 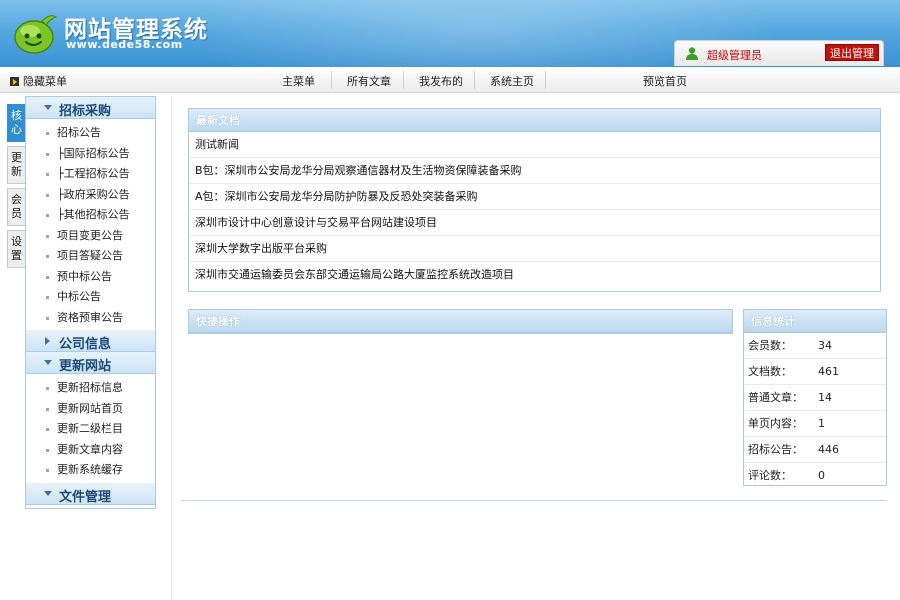 I want to click on stat-value: 14, so click(x=825, y=397).